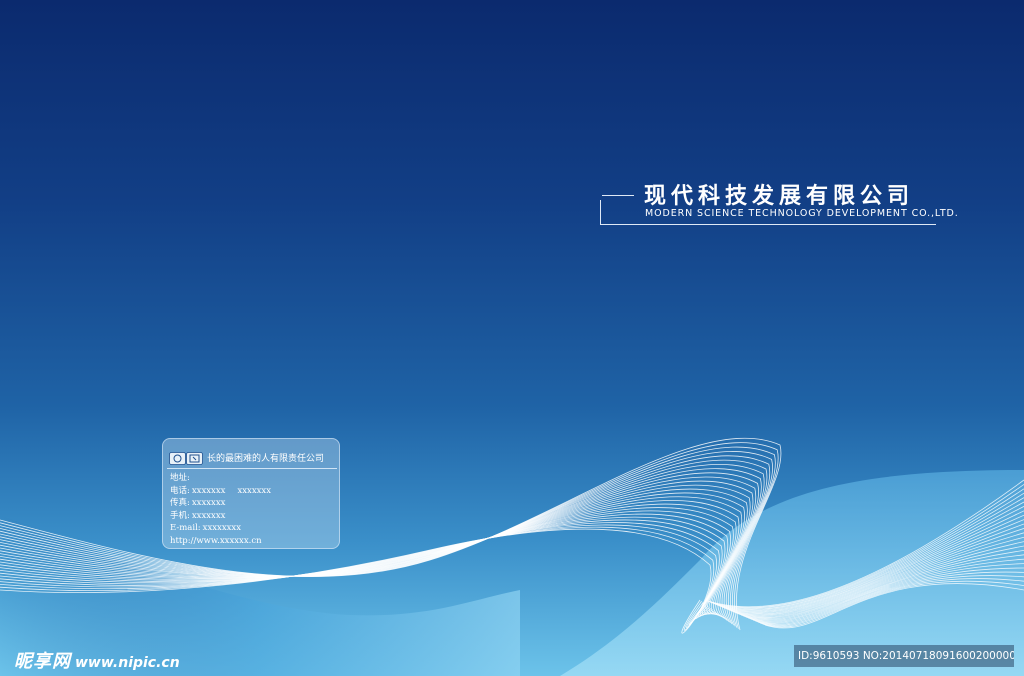 This screenshot has width=1024, height=676. I want to click on contact-row-email: E-mail: xxxxxxxx, so click(254, 528).